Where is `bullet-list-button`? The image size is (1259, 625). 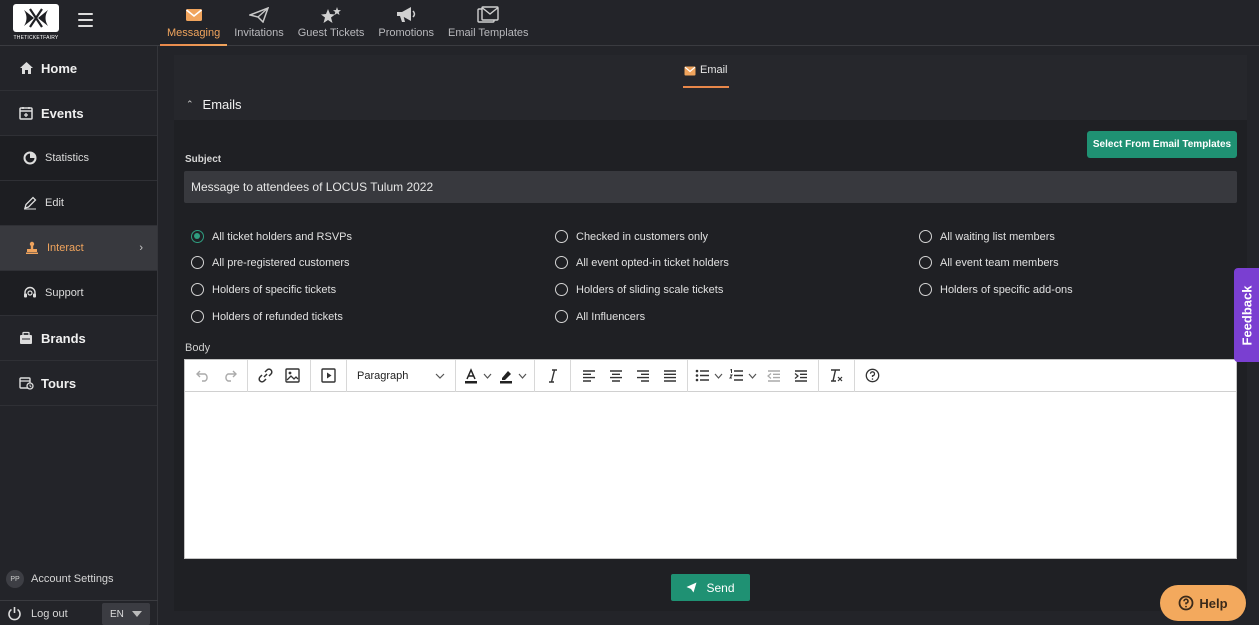
bullet-list-button is located at coordinates (709, 375).